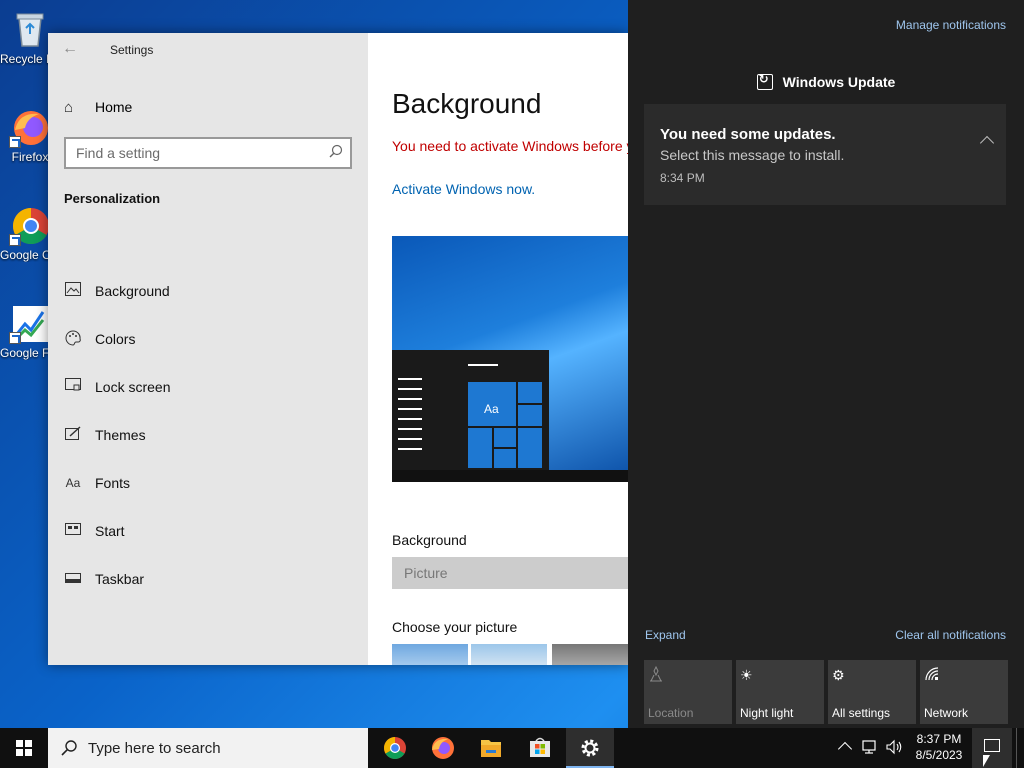  I want to click on nav-item-start: Start, so click(209, 531).